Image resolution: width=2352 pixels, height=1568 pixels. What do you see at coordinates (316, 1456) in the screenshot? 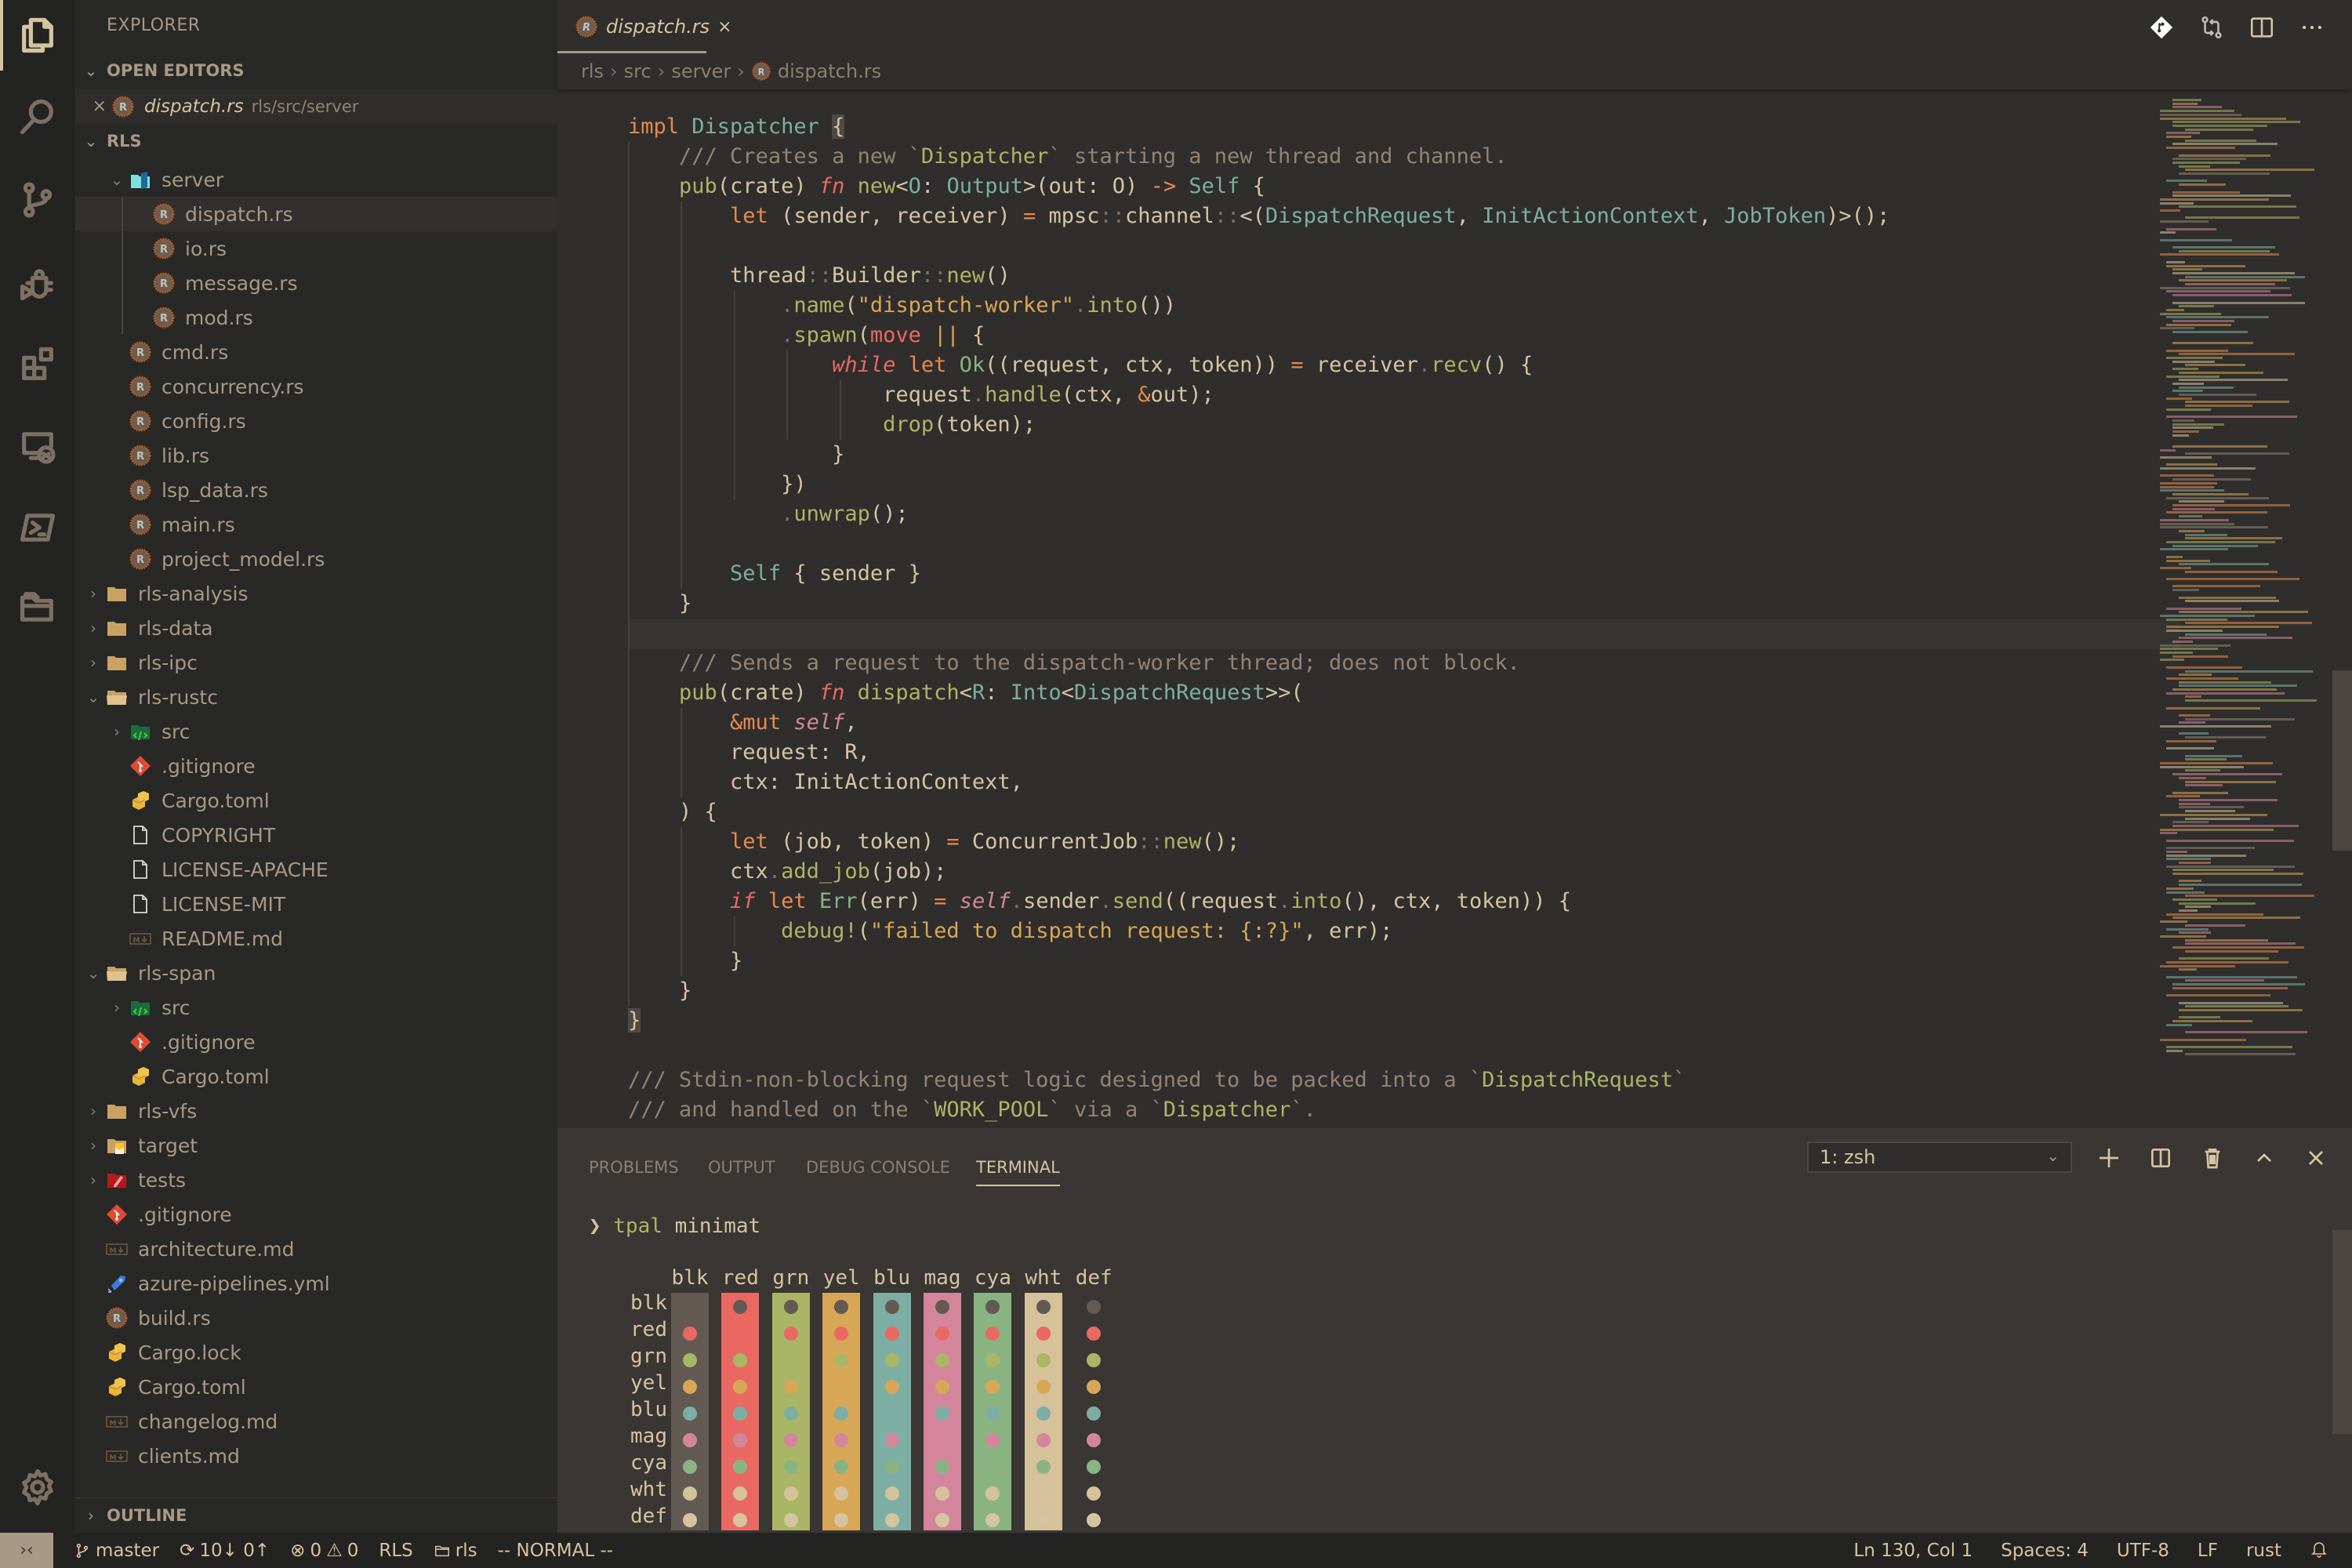
I see `tree-item: Mclients.md` at bounding box center [316, 1456].